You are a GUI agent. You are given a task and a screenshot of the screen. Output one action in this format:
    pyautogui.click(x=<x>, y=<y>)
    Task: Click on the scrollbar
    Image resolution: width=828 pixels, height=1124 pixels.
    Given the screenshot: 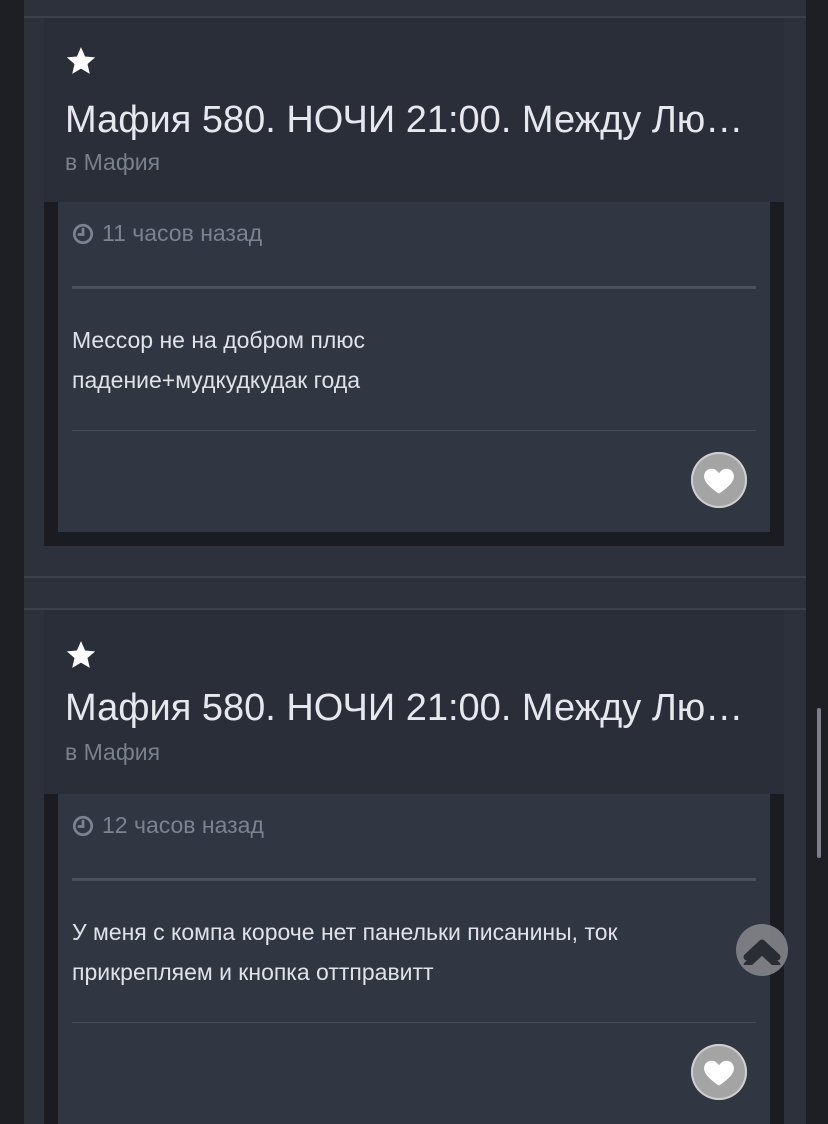 What is the action you would take?
    pyautogui.click(x=819, y=783)
    